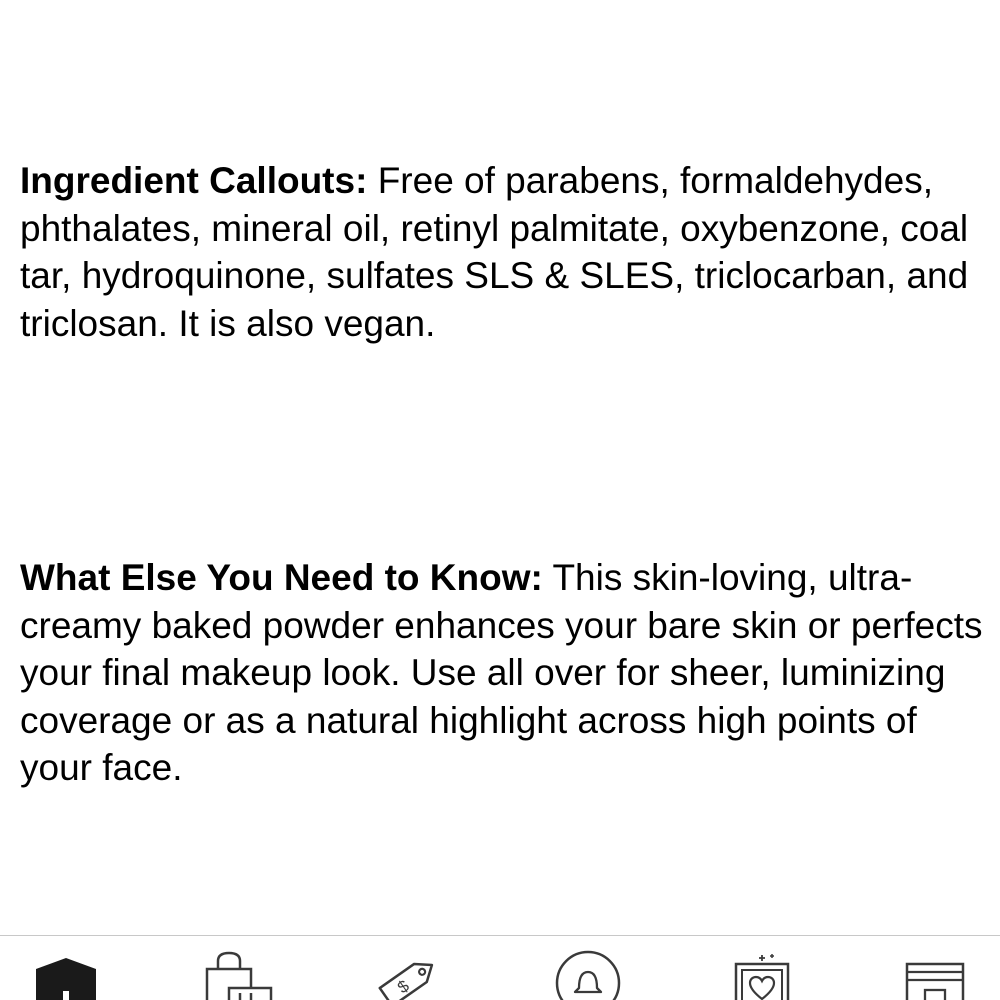 Image resolution: width=1000 pixels, height=1000 pixels. I want to click on tab-shop, so click(240, 968).